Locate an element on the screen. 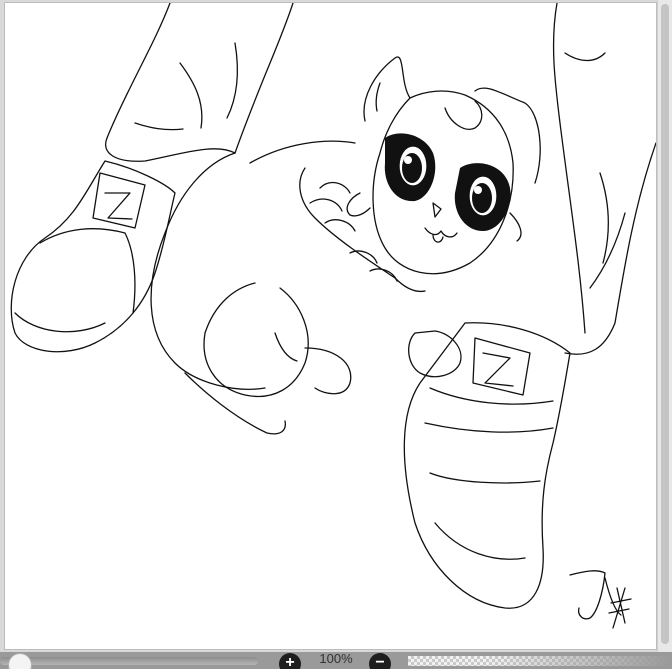 This screenshot has height=669, width=672. opacity-slider is located at coordinates (540, 661).